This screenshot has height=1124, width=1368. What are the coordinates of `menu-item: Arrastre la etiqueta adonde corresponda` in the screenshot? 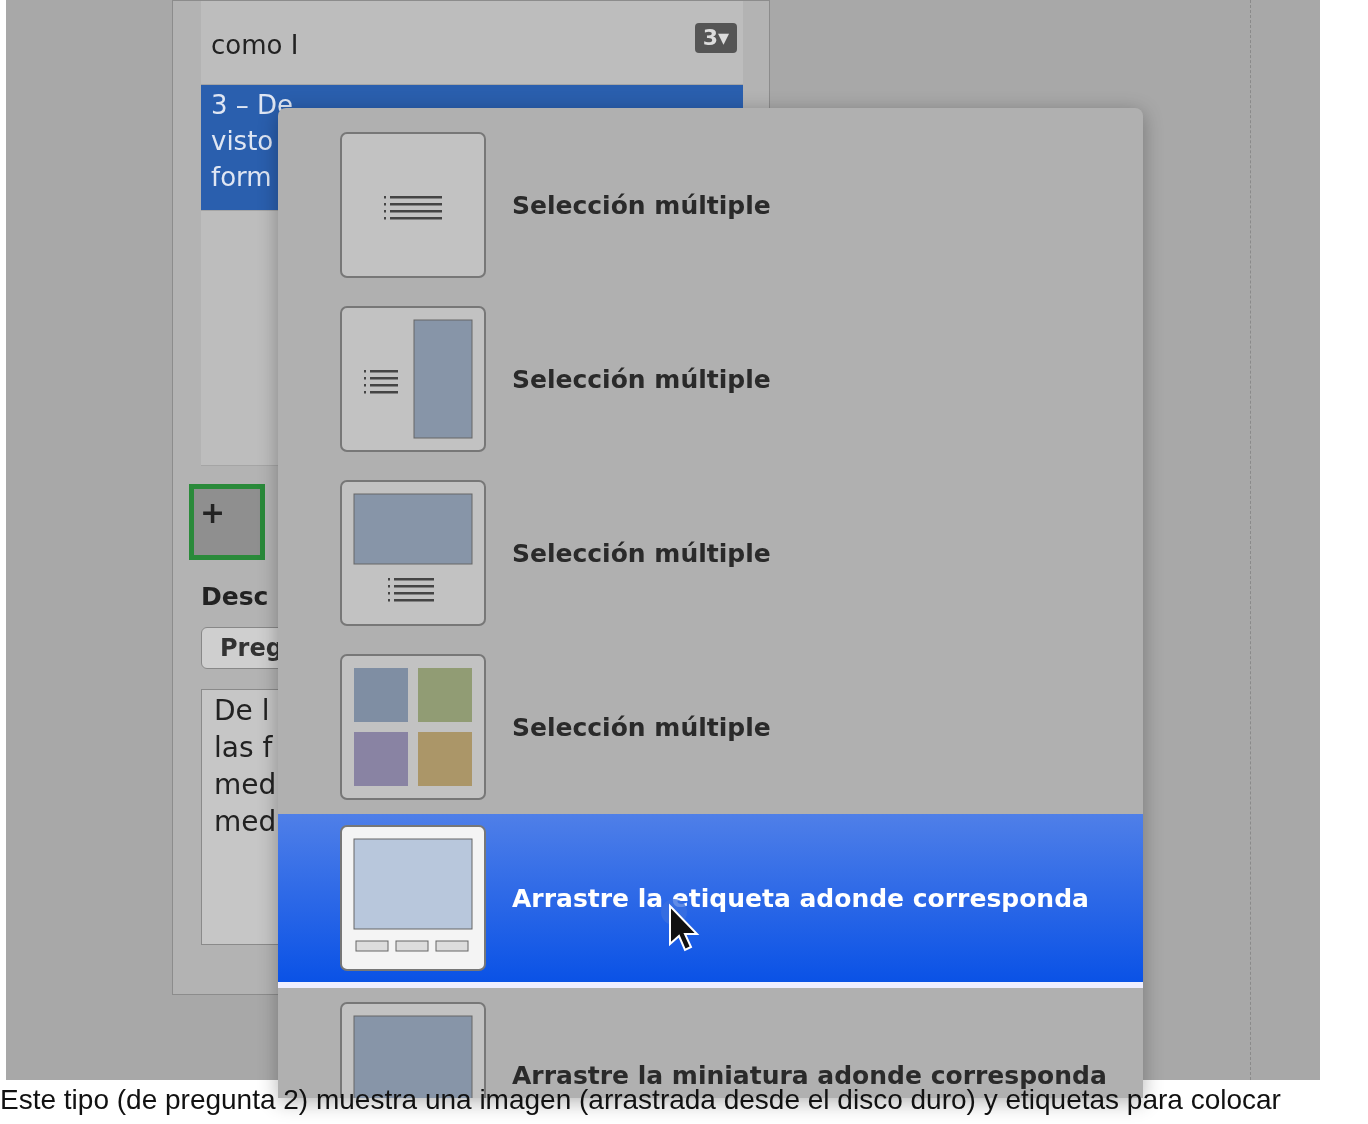 It's located at (710, 901).